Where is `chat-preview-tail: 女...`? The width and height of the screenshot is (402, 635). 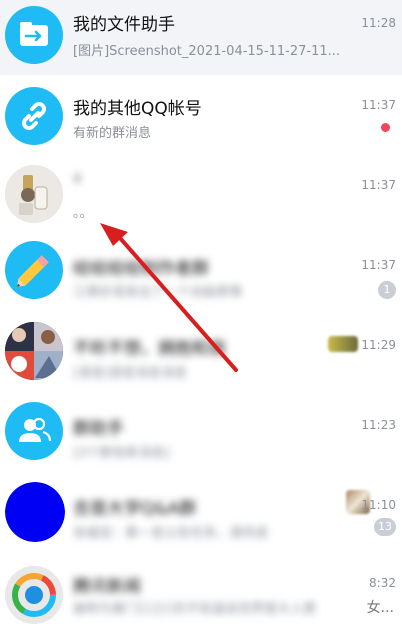 chat-preview-tail: 女... is located at coordinates (380, 608).